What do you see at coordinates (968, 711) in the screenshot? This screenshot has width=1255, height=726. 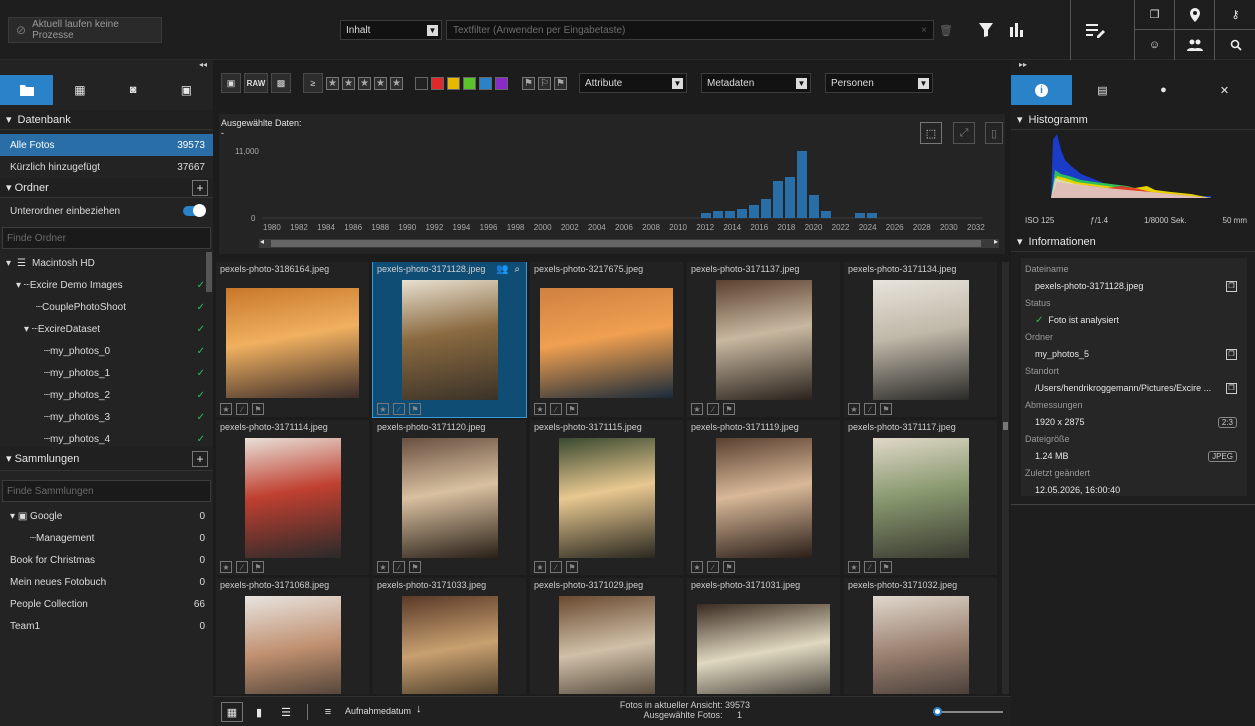 I see `thumbnail-size-slider` at bounding box center [968, 711].